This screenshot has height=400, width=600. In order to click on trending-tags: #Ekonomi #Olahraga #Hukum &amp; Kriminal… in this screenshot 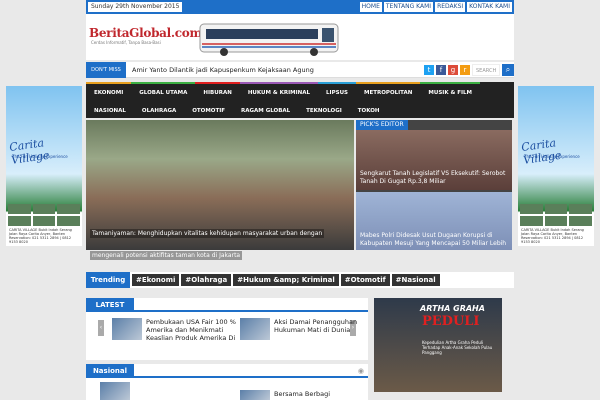, I will do `click(286, 280)`.